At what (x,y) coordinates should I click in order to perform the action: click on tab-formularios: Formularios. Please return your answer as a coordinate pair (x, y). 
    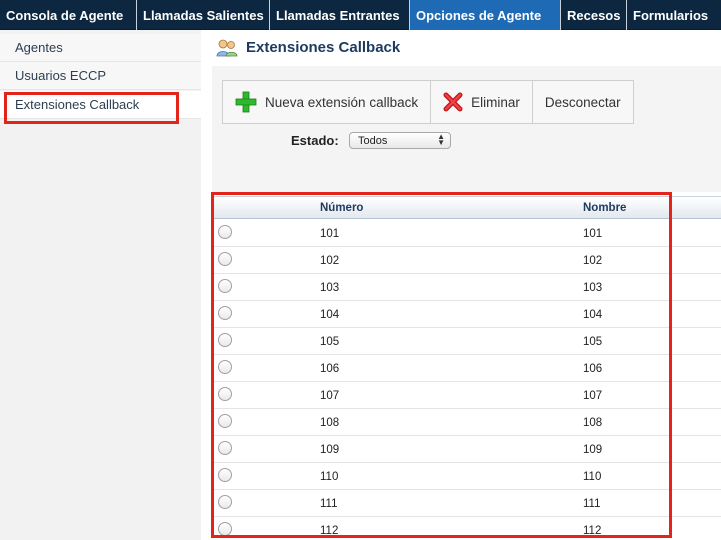
    Looking at the image, I should click on (674, 15).